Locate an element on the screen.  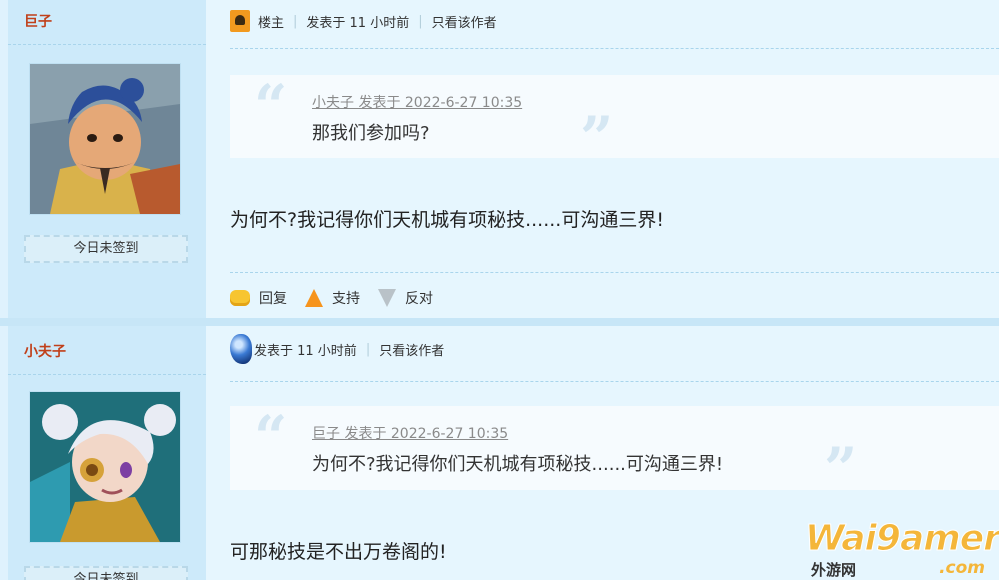
watermark-cn: 外游网 is located at coordinates (834, 570).